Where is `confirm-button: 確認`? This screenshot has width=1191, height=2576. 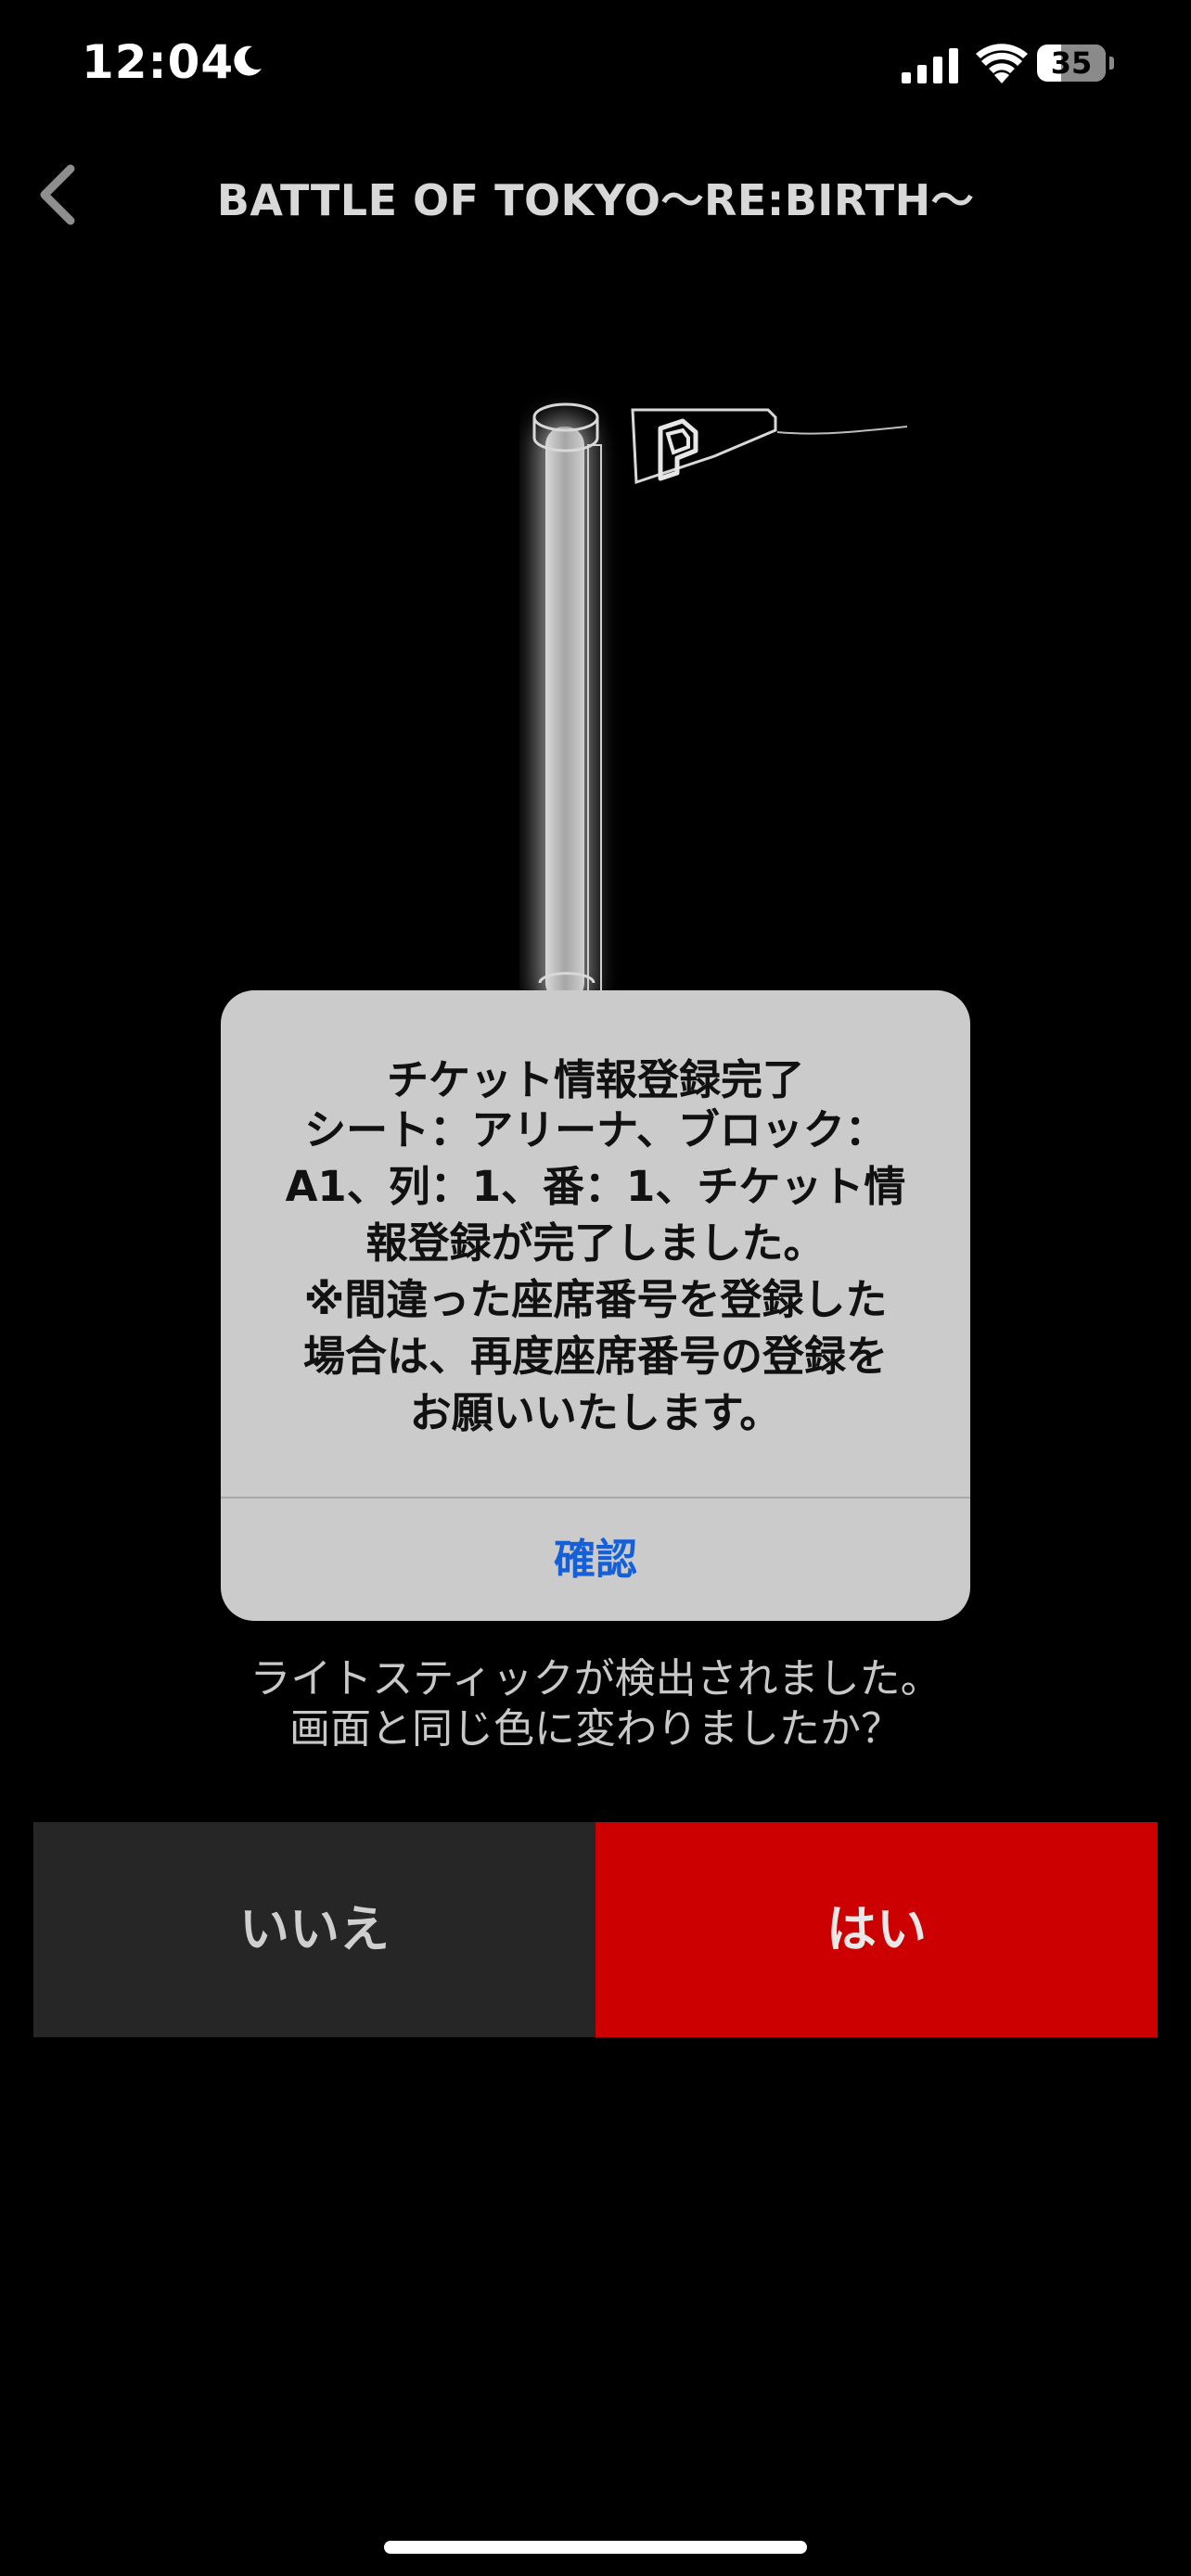 confirm-button: 確認 is located at coordinates (595, 1559).